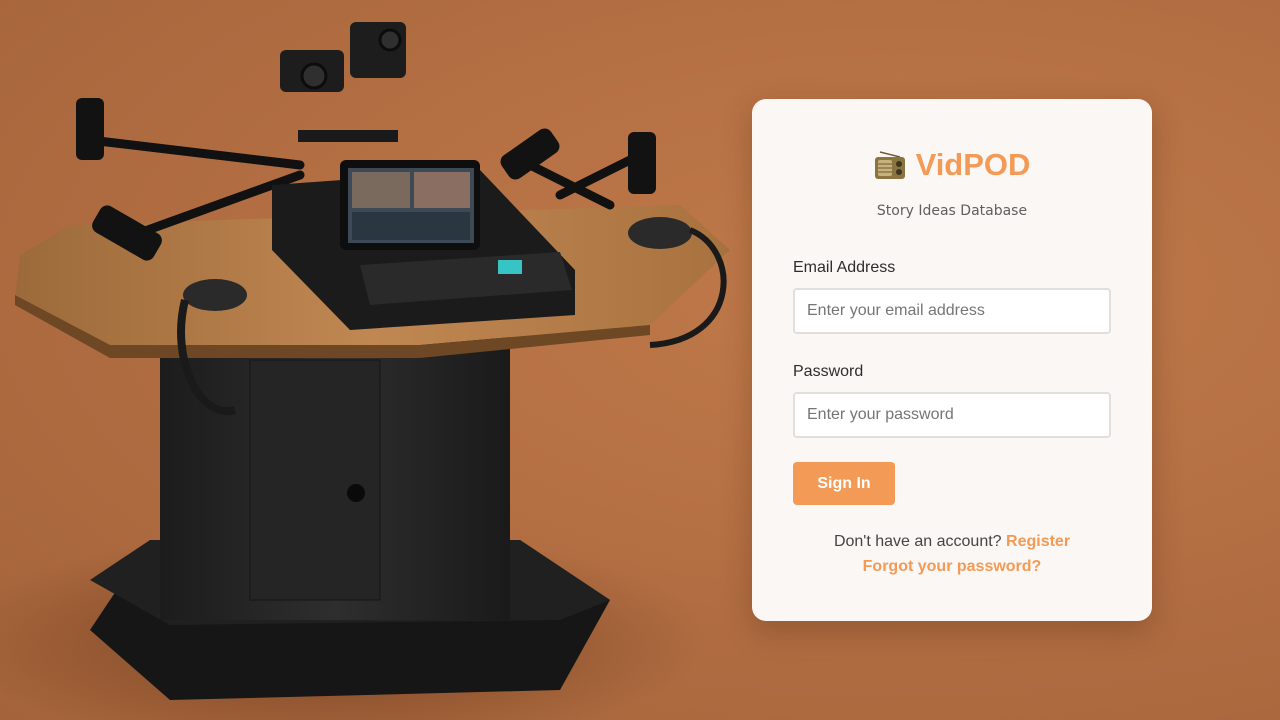 The height and width of the screenshot is (720, 1280). Describe the element at coordinates (828, 371) in the screenshot. I see `password-label: Password` at that location.